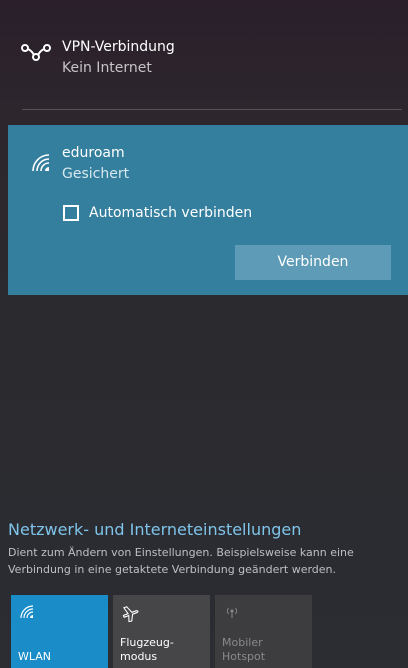 The image size is (408, 668). I want to click on vpn-connection-item: VPN-Verbindung Kein Internet, so click(204, 48).